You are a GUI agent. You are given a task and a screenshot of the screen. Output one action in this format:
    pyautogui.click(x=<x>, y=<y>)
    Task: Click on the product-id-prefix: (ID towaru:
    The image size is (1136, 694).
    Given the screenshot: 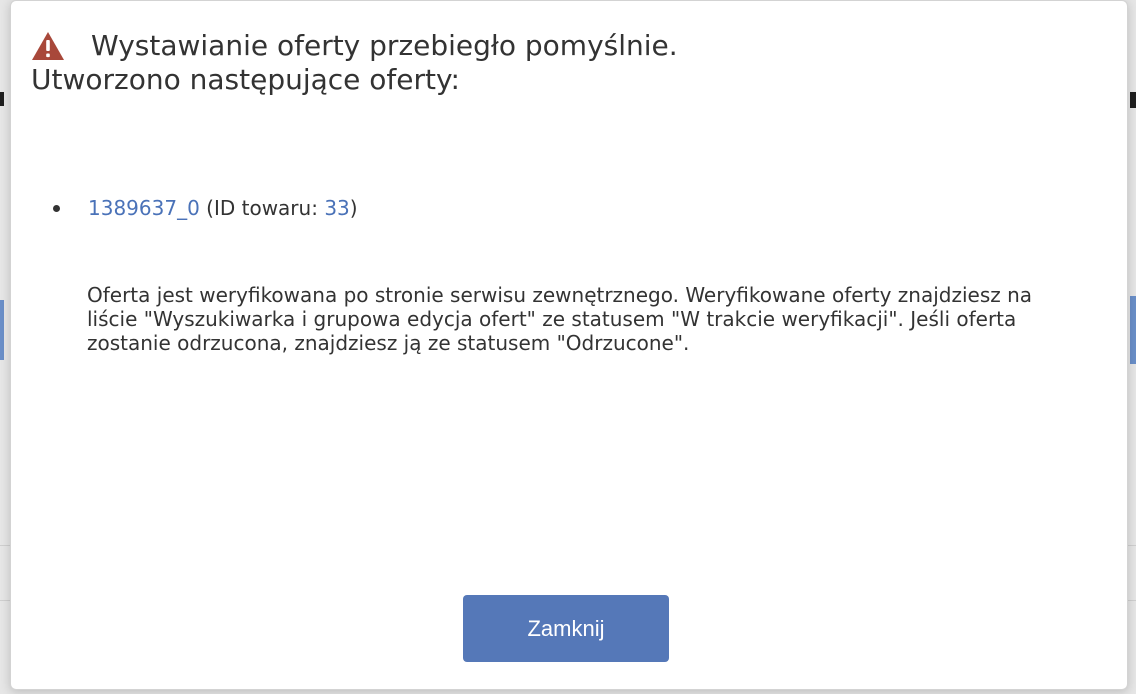 What is the action you would take?
    pyautogui.click(x=262, y=208)
    